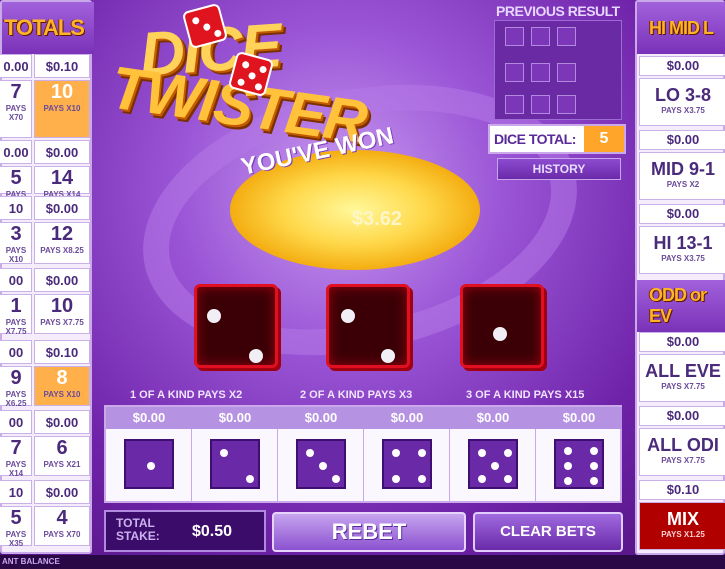  I want to click on total-value: 8, so click(62, 378).